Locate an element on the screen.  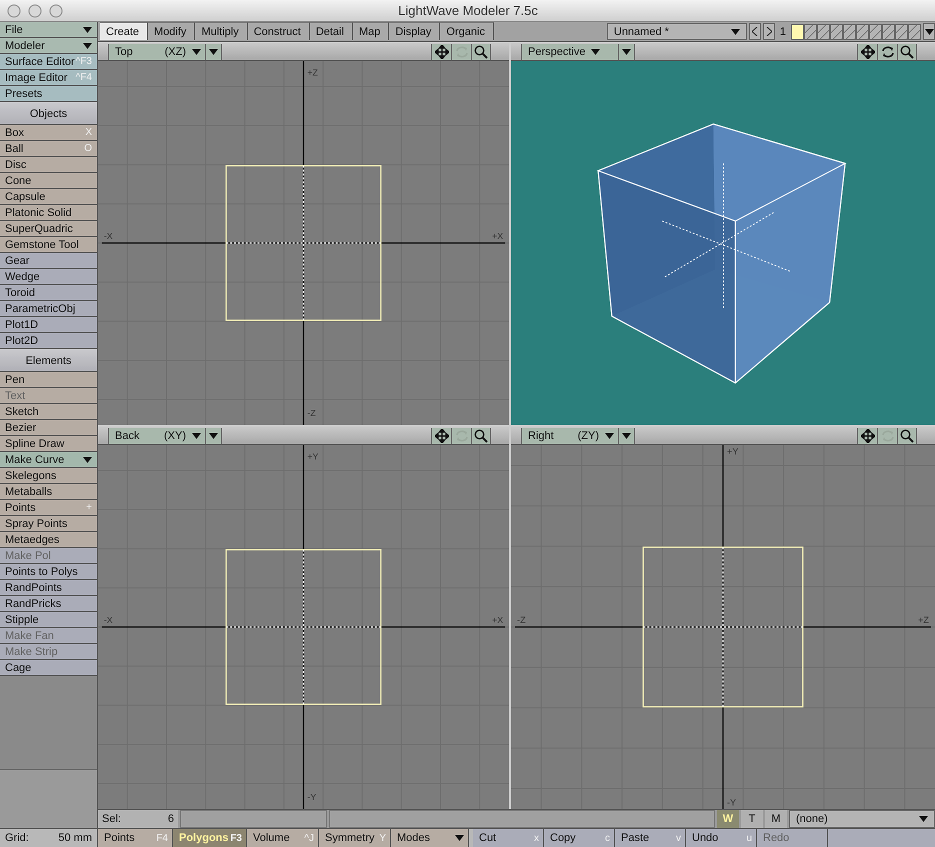
edit-button: Paste v is located at coordinates (650, 838).